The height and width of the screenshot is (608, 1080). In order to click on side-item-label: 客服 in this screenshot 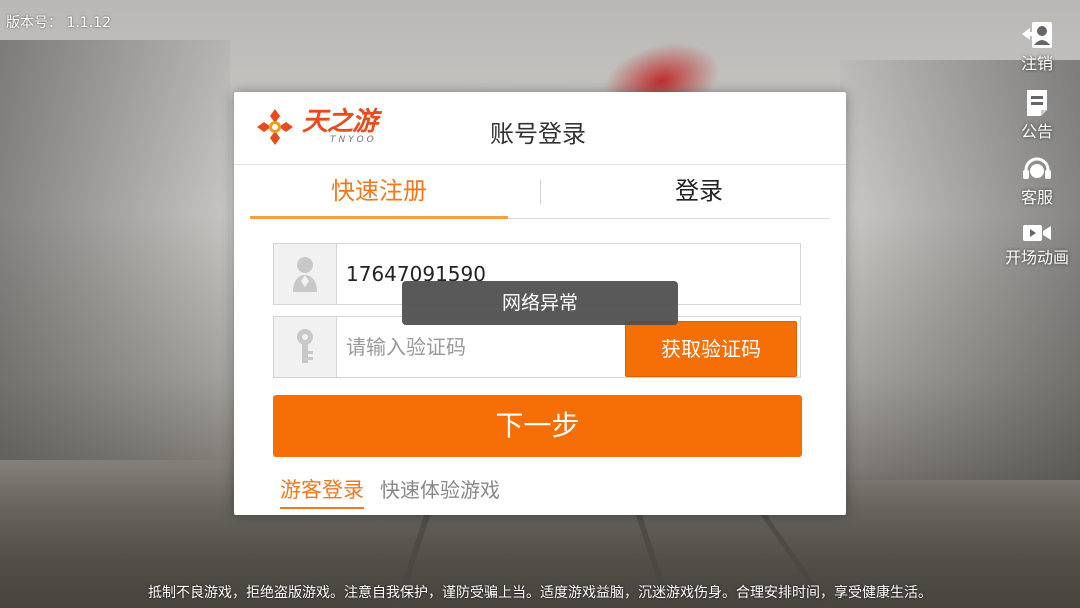, I will do `click(1036, 197)`.